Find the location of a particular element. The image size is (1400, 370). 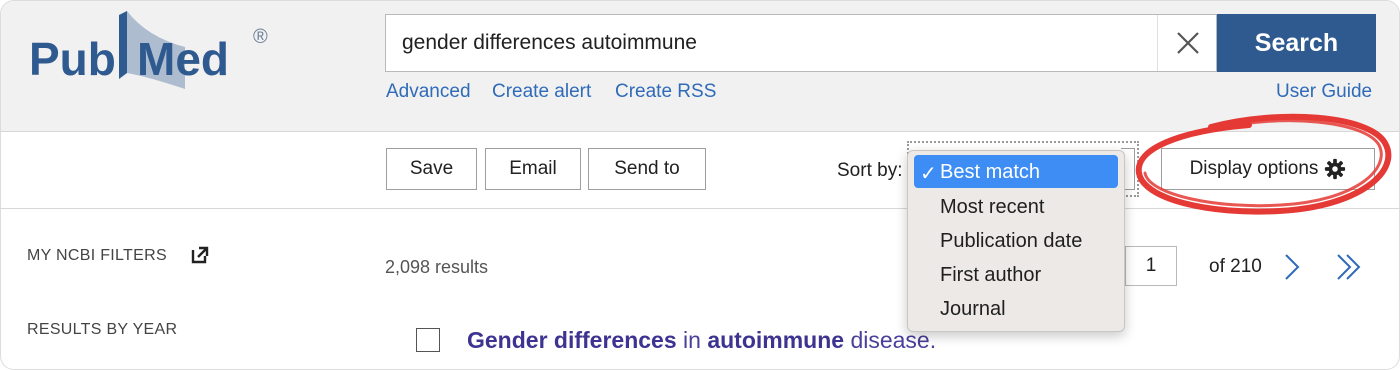

last-page-icon is located at coordinates (1349, 267).